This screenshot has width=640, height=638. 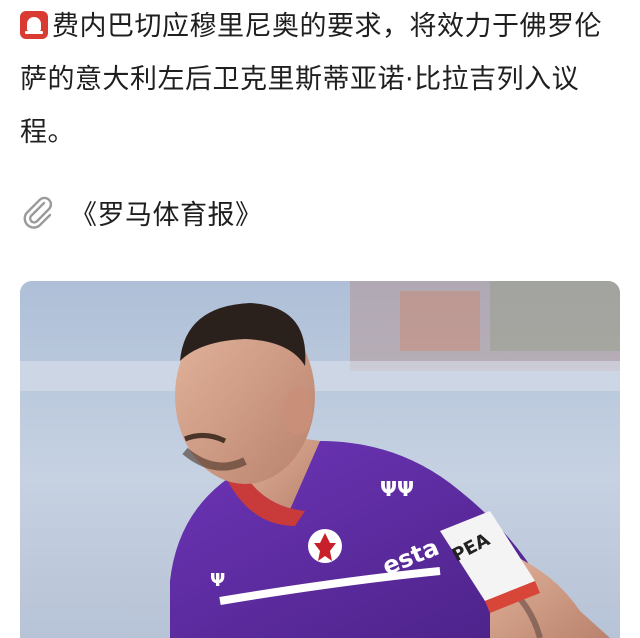 What do you see at coordinates (217, 580) in the screenshot?
I see `svg-text: Ψ` at bounding box center [217, 580].